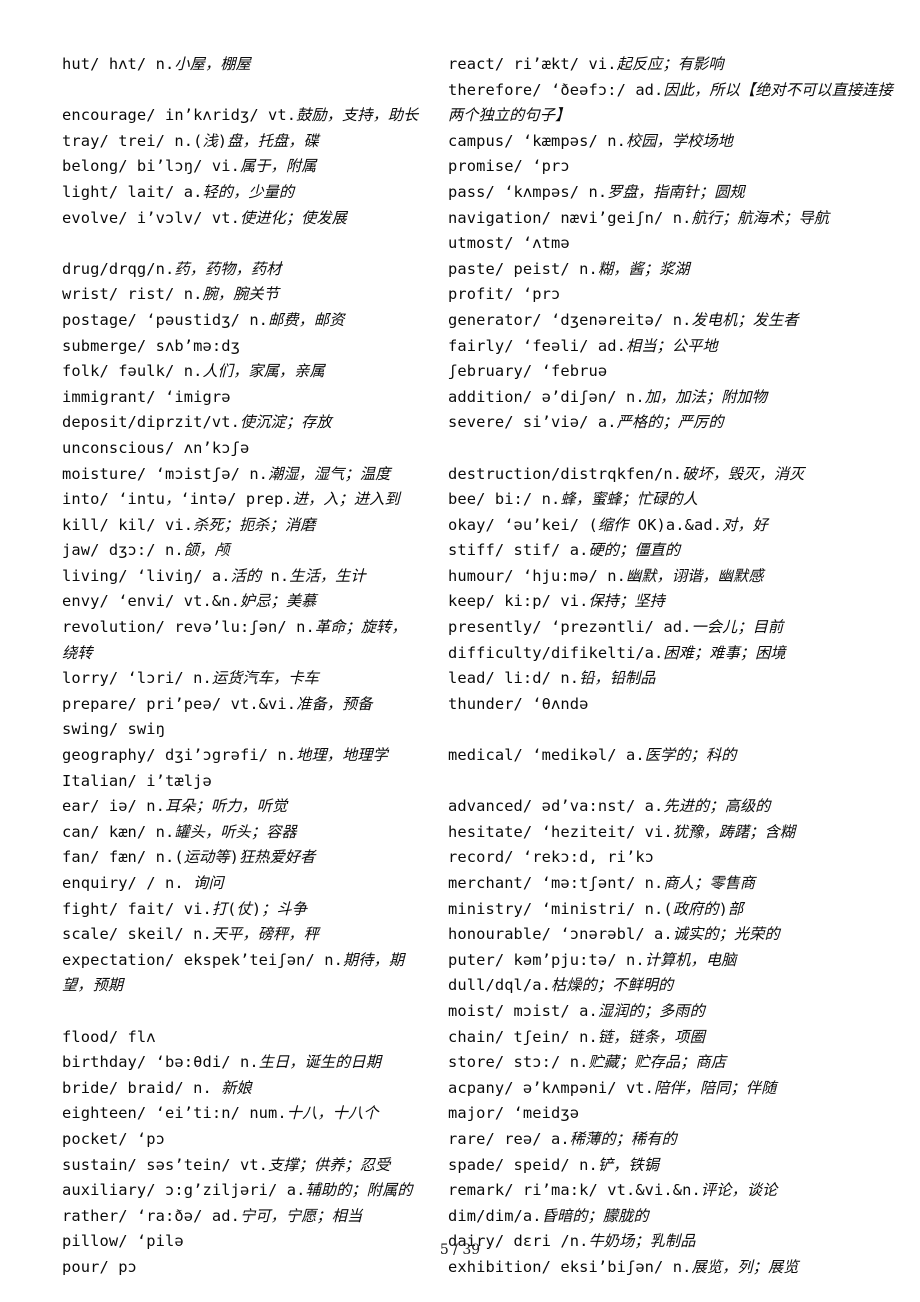  What do you see at coordinates (671, 345) in the screenshot?
I see `chinese-gloss: 相当；公平地` at bounding box center [671, 345].